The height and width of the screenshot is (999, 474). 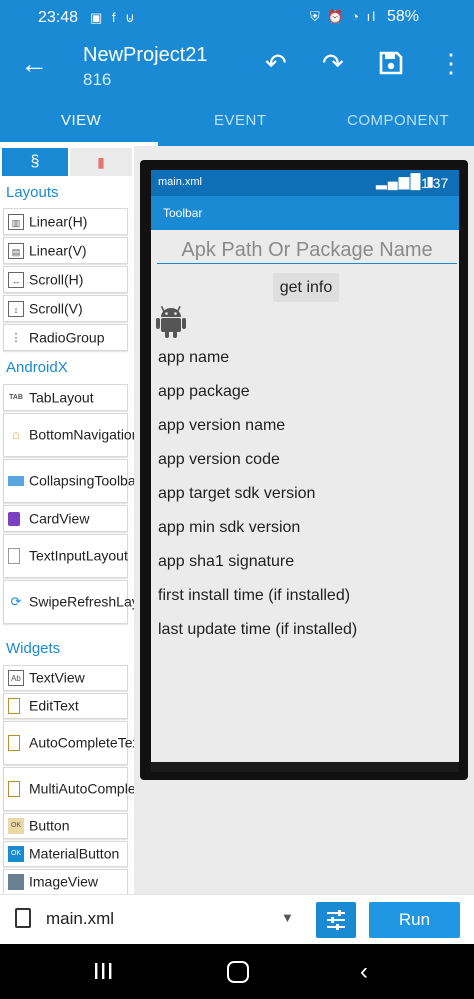 What do you see at coordinates (16, 882) in the screenshot?
I see `imageview-icon` at bounding box center [16, 882].